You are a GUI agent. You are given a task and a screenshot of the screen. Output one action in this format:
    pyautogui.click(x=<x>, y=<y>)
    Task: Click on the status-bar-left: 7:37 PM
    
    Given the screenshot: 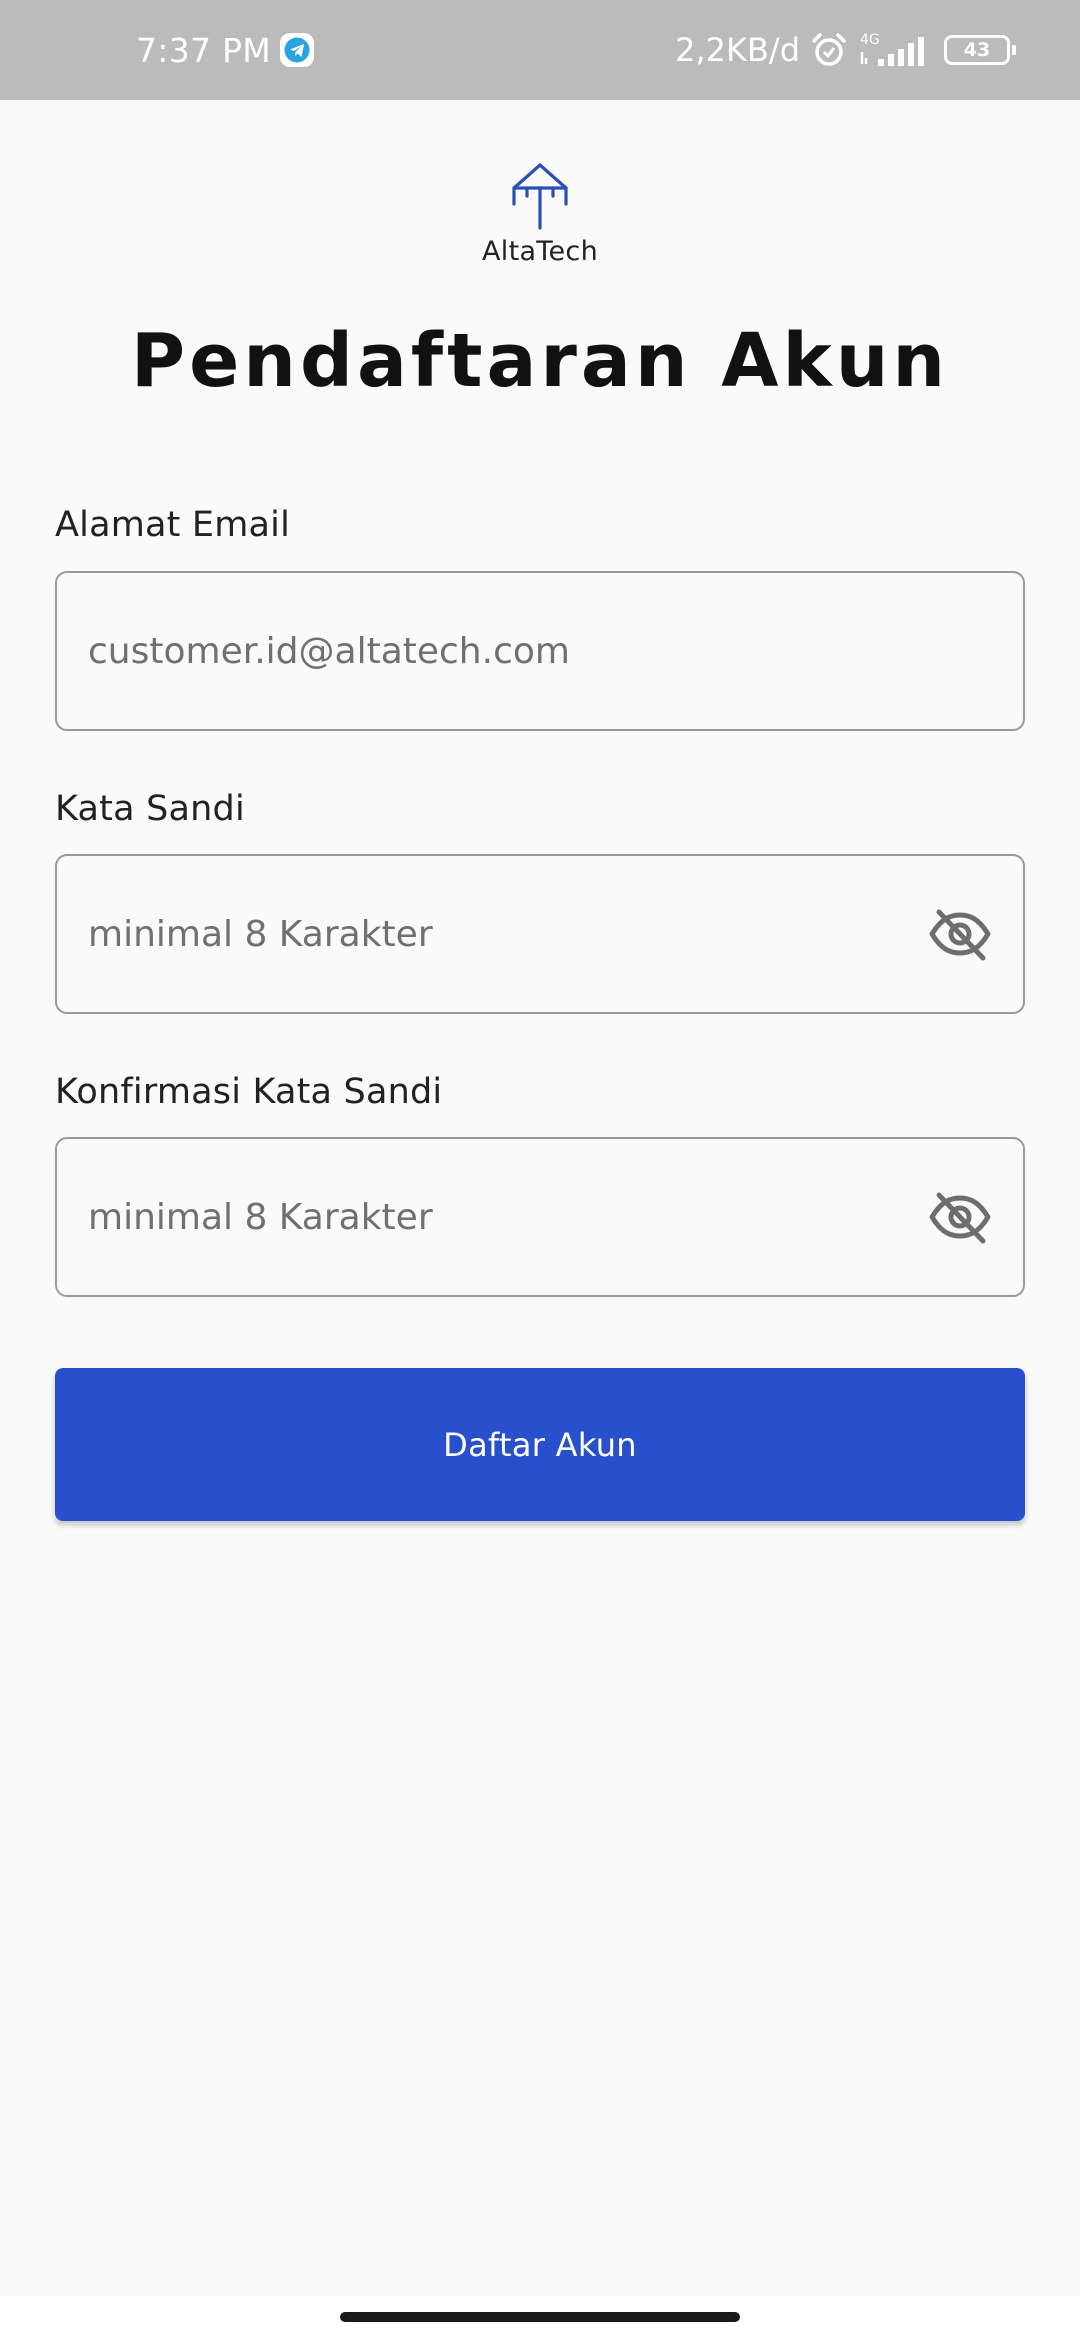 What is the action you would take?
    pyautogui.click(x=225, y=50)
    